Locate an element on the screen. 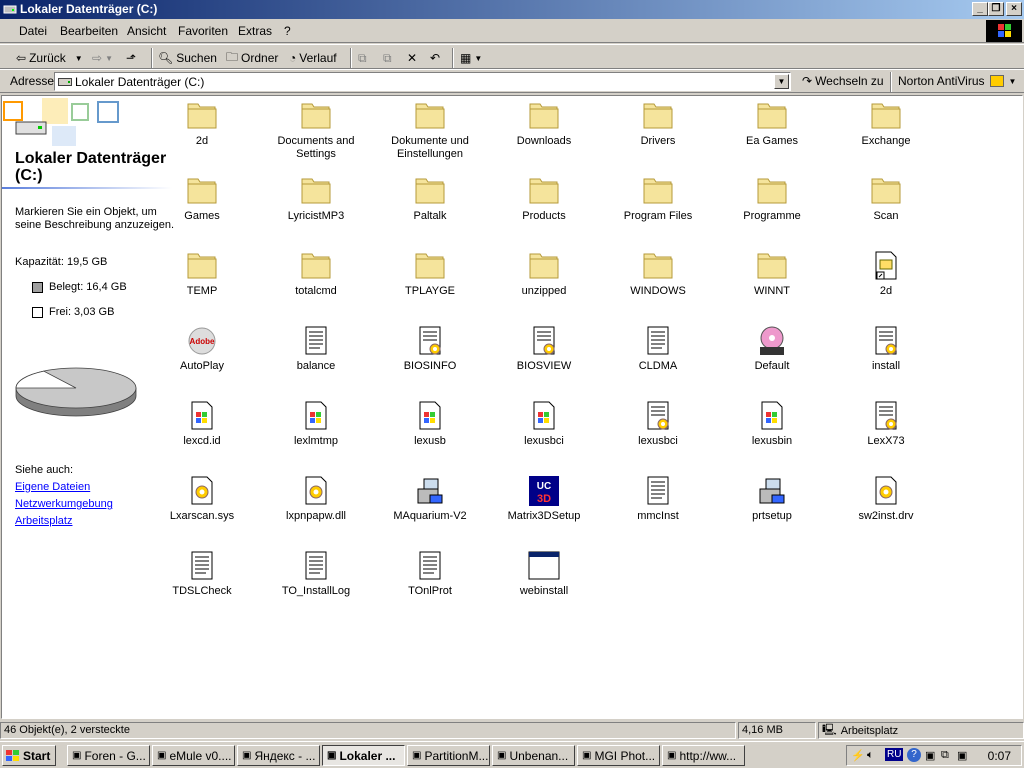 The height and width of the screenshot is (768, 1024). close-button: × is located at coordinates (1014, 9).